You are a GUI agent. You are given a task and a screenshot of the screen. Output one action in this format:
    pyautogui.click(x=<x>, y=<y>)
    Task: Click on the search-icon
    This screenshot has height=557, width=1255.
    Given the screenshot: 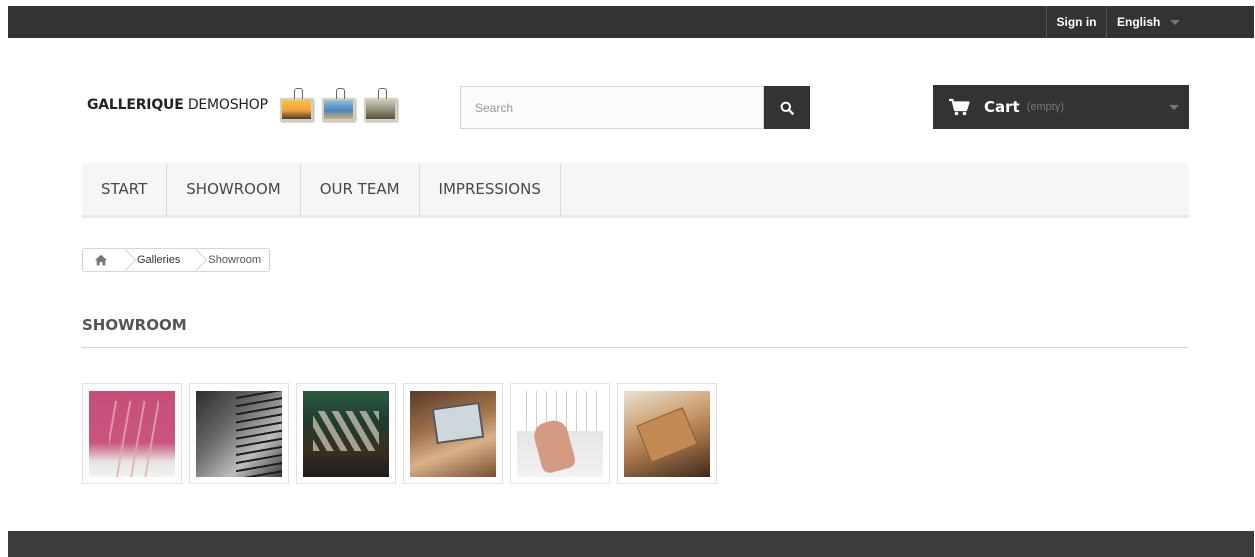 What is the action you would take?
    pyautogui.click(x=787, y=108)
    